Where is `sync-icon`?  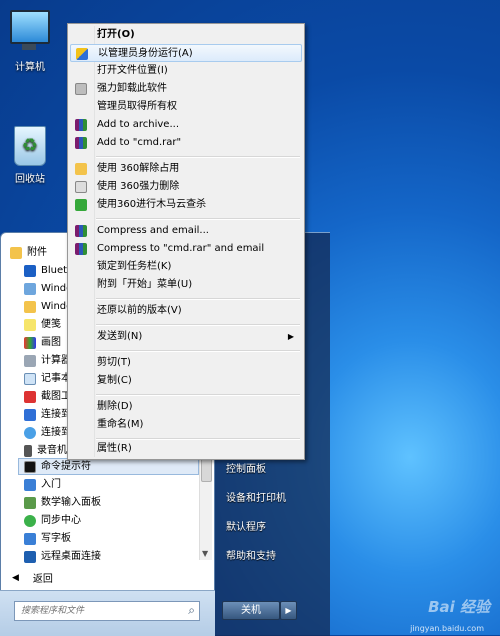 sync-icon is located at coordinates (30, 520).